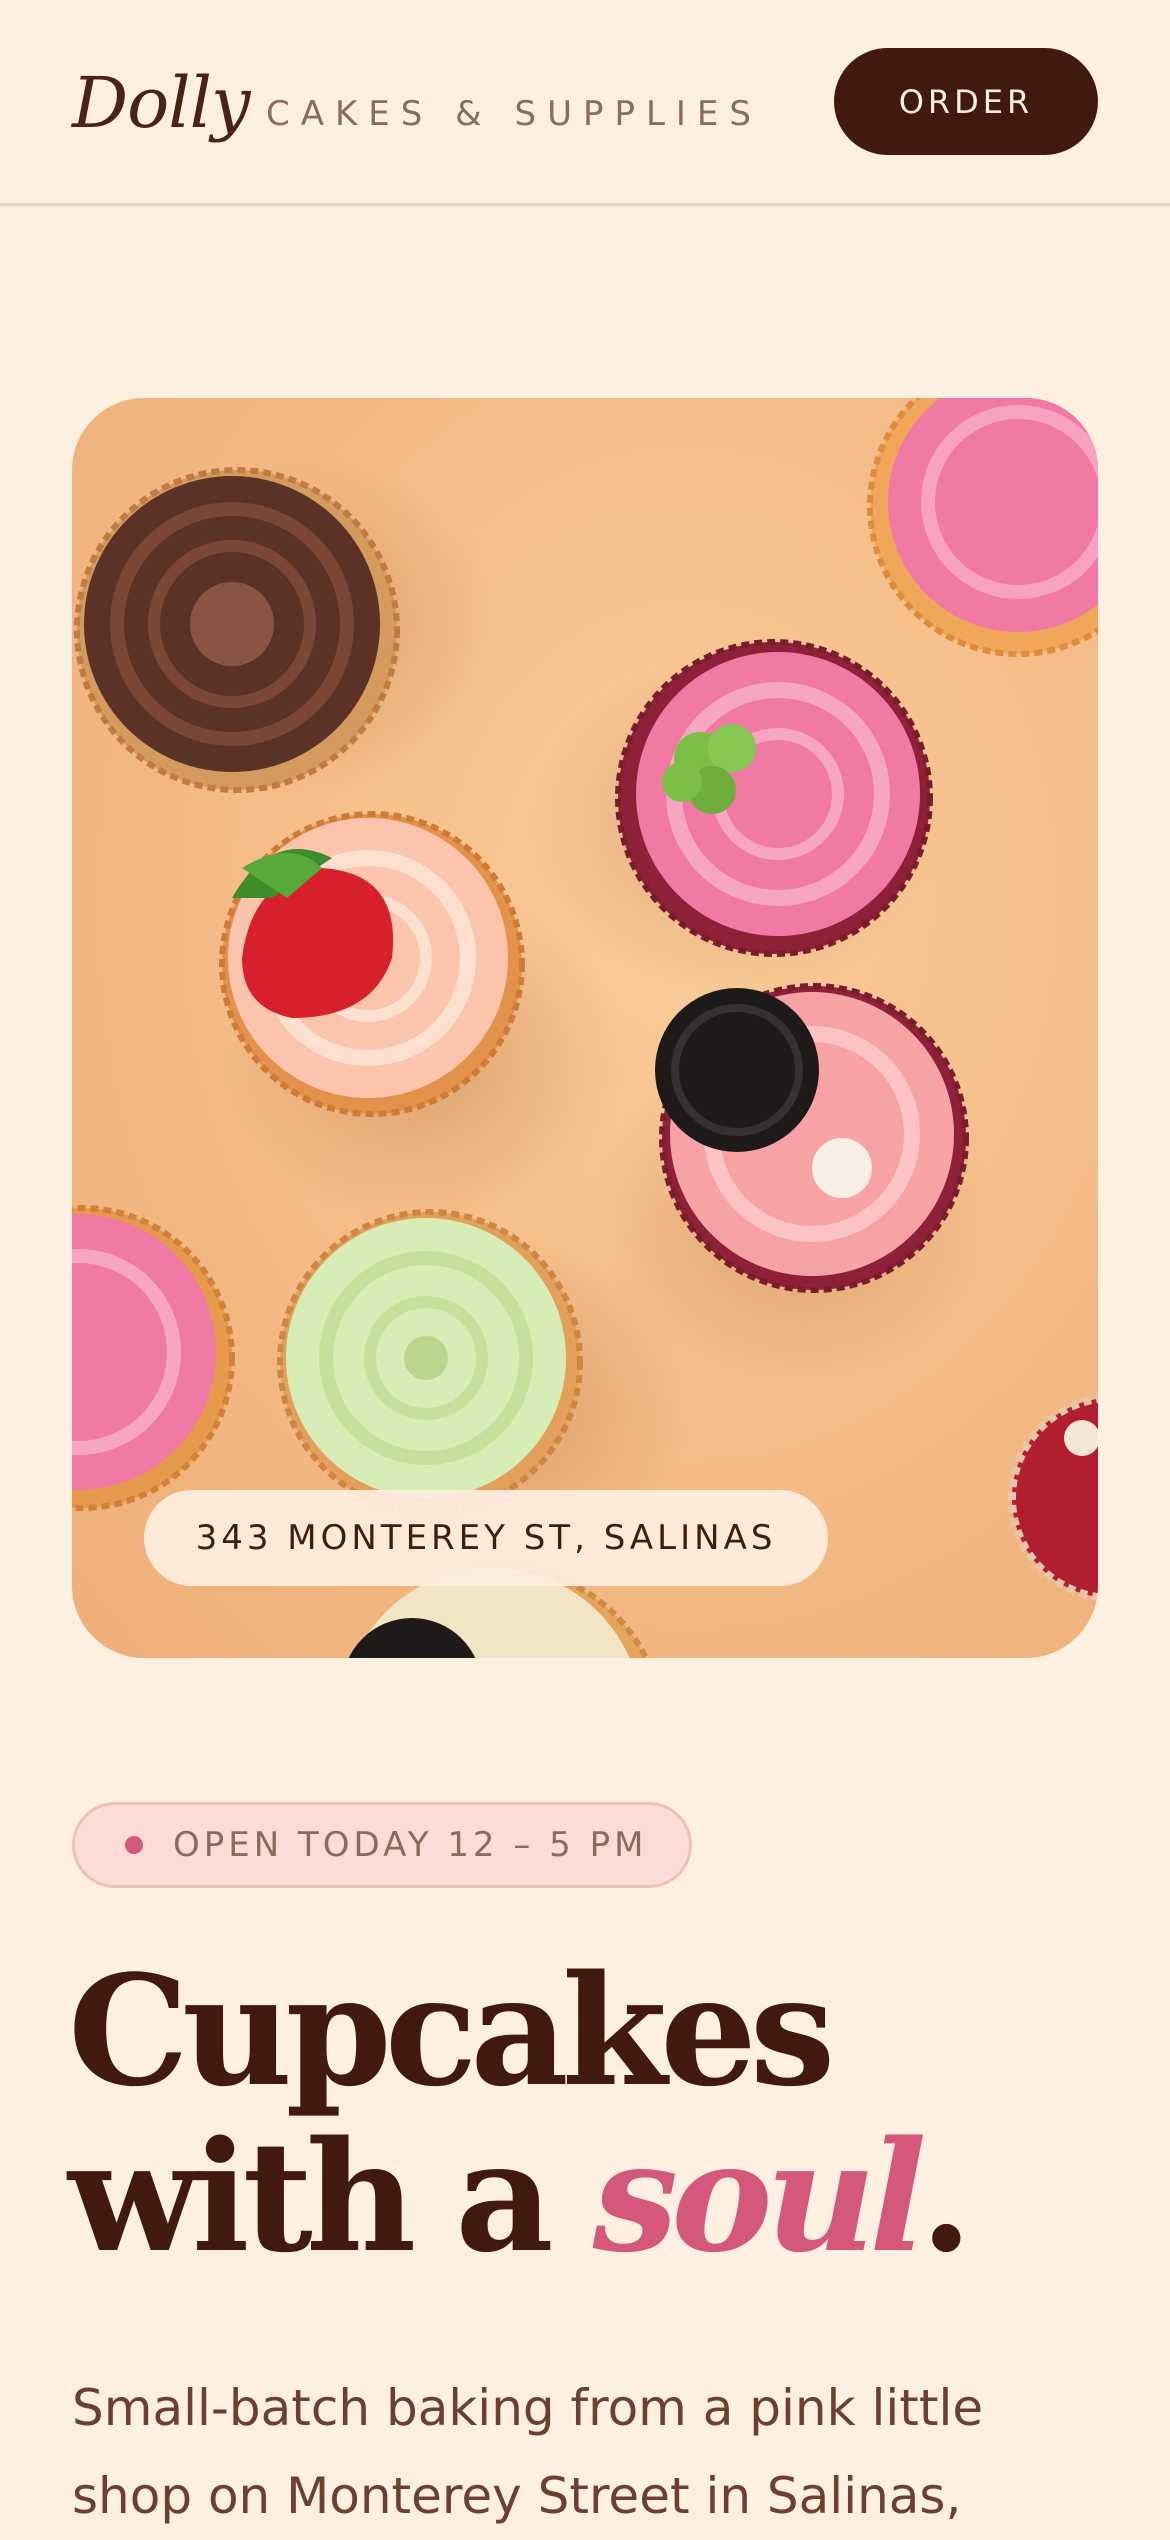 This screenshot has height=2540, width=1170. What do you see at coordinates (759, 2196) in the screenshot?
I see `headline-accent-word: soul` at bounding box center [759, 2196].